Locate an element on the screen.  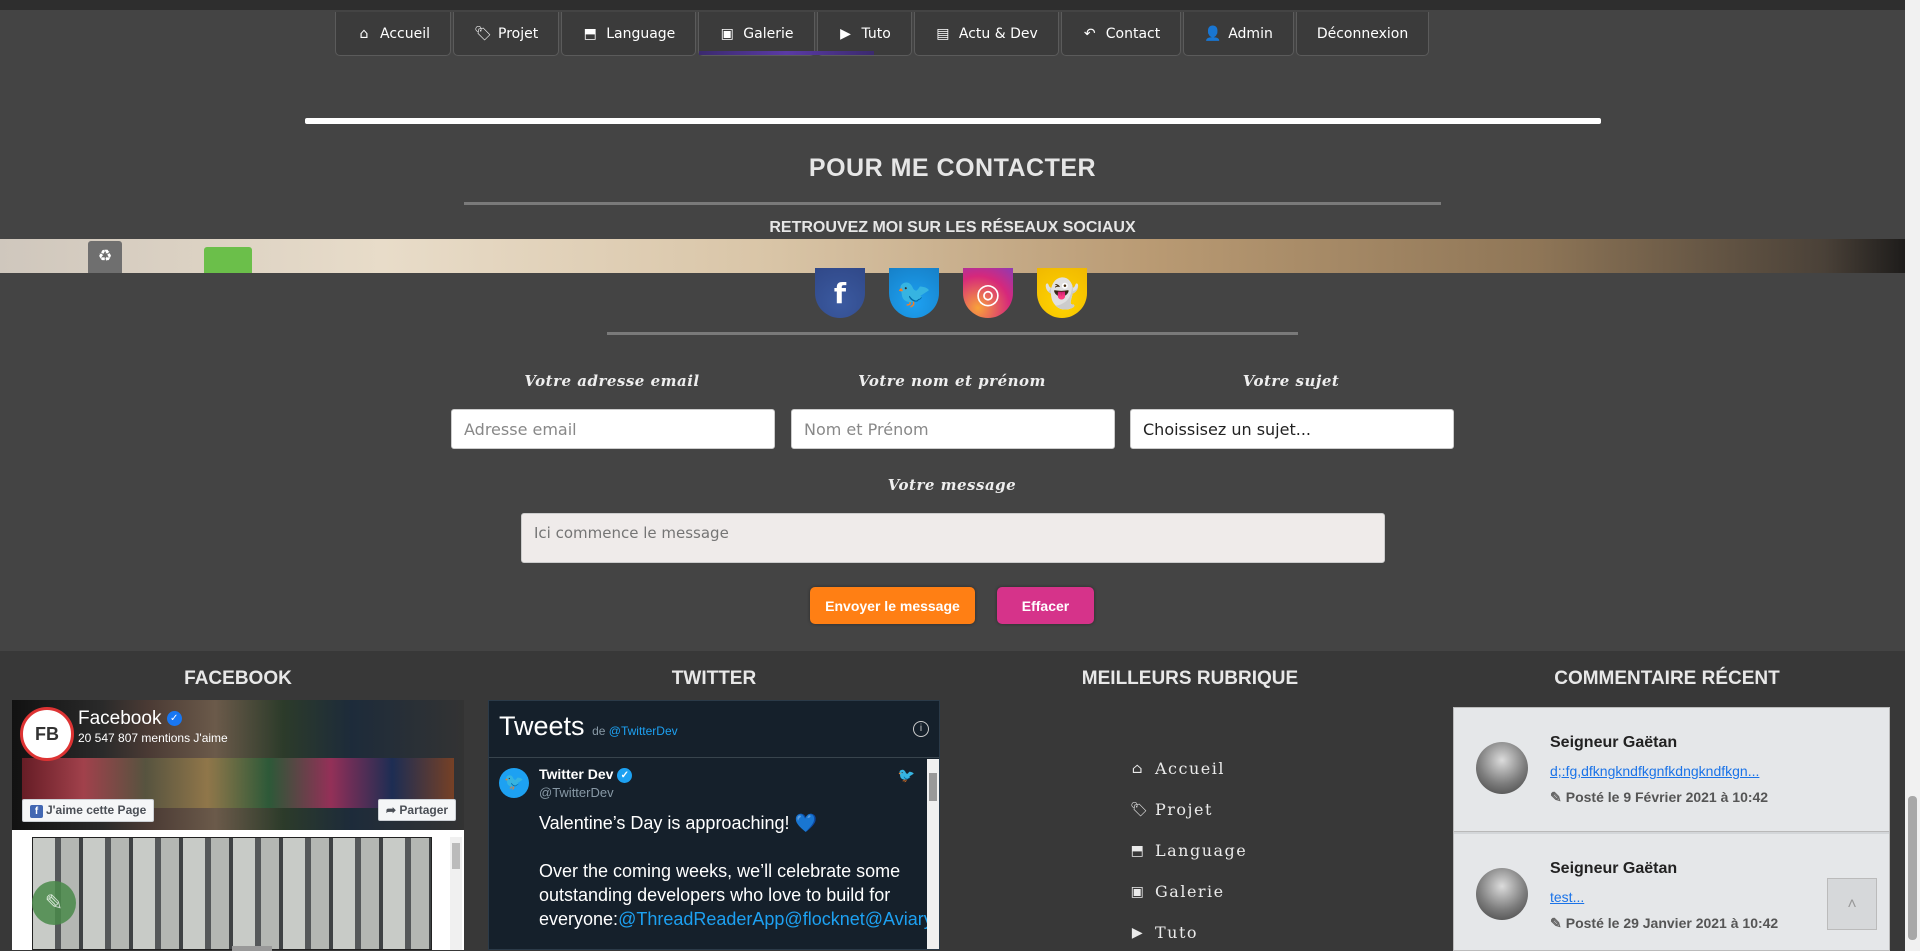
youtube-icon: ▶ is located at coordinates (845, 33).